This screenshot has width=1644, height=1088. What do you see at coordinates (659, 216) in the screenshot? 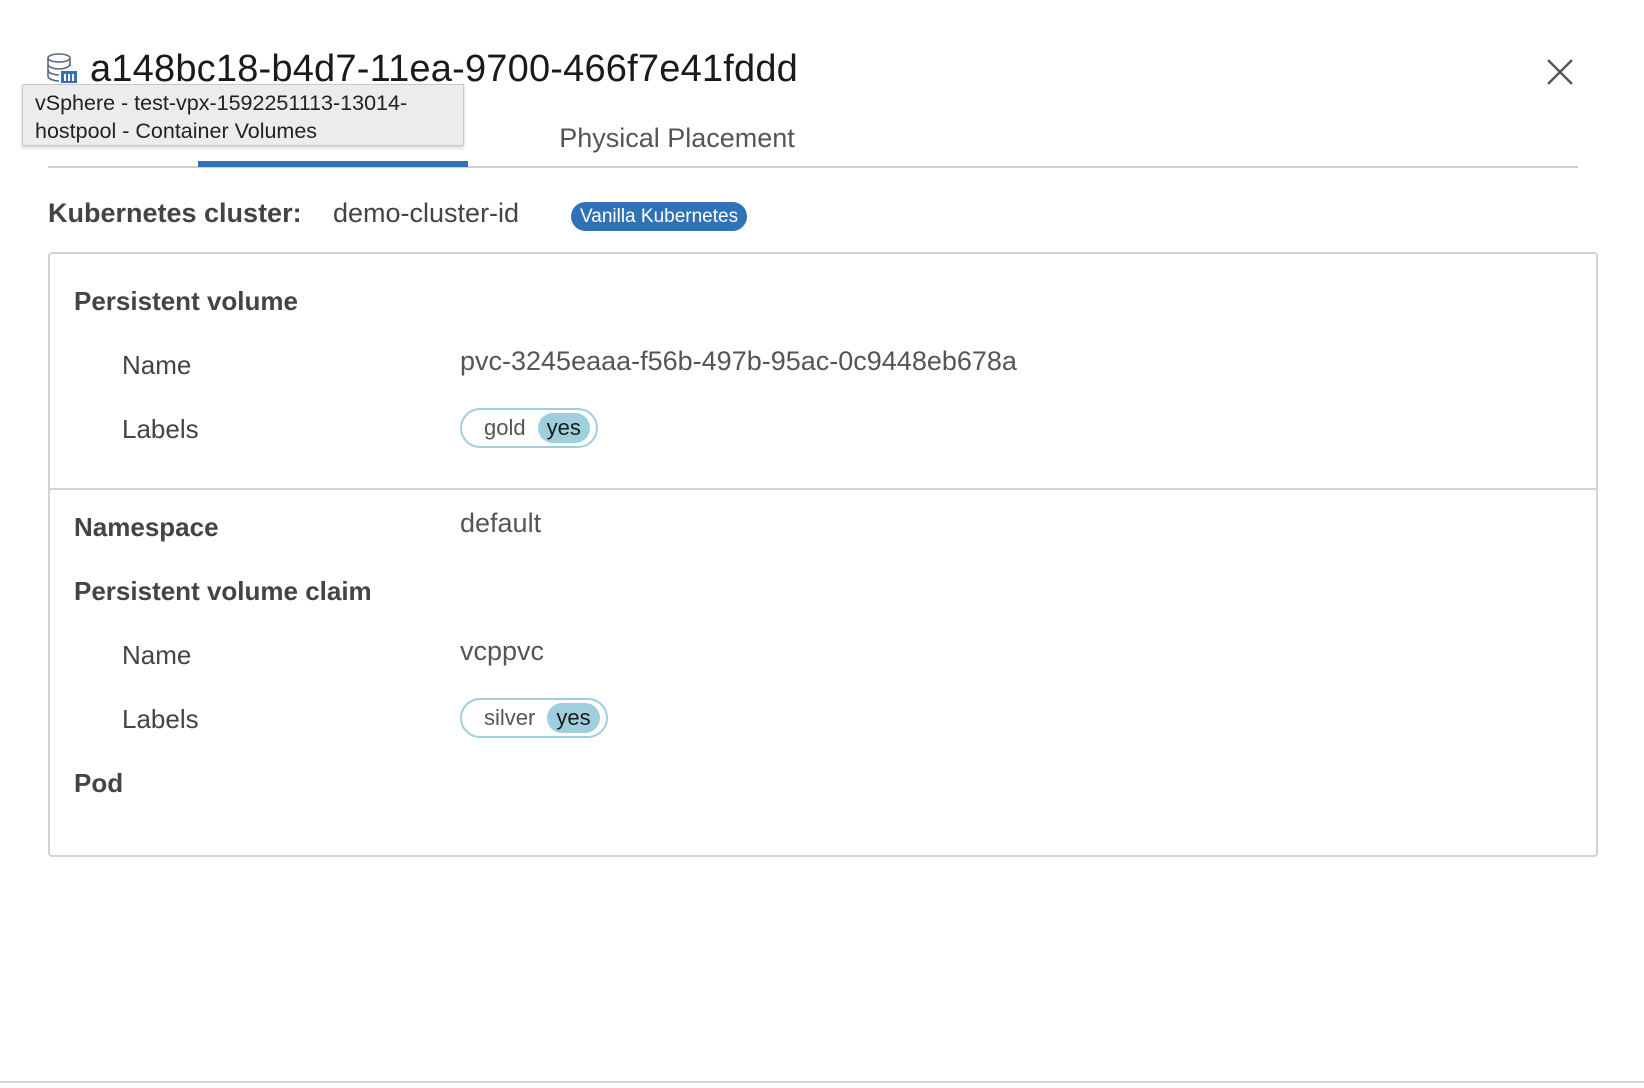
I see `cluster-flavor-badge: Vanilla Kubernetes` at bounding box center [659, 216].